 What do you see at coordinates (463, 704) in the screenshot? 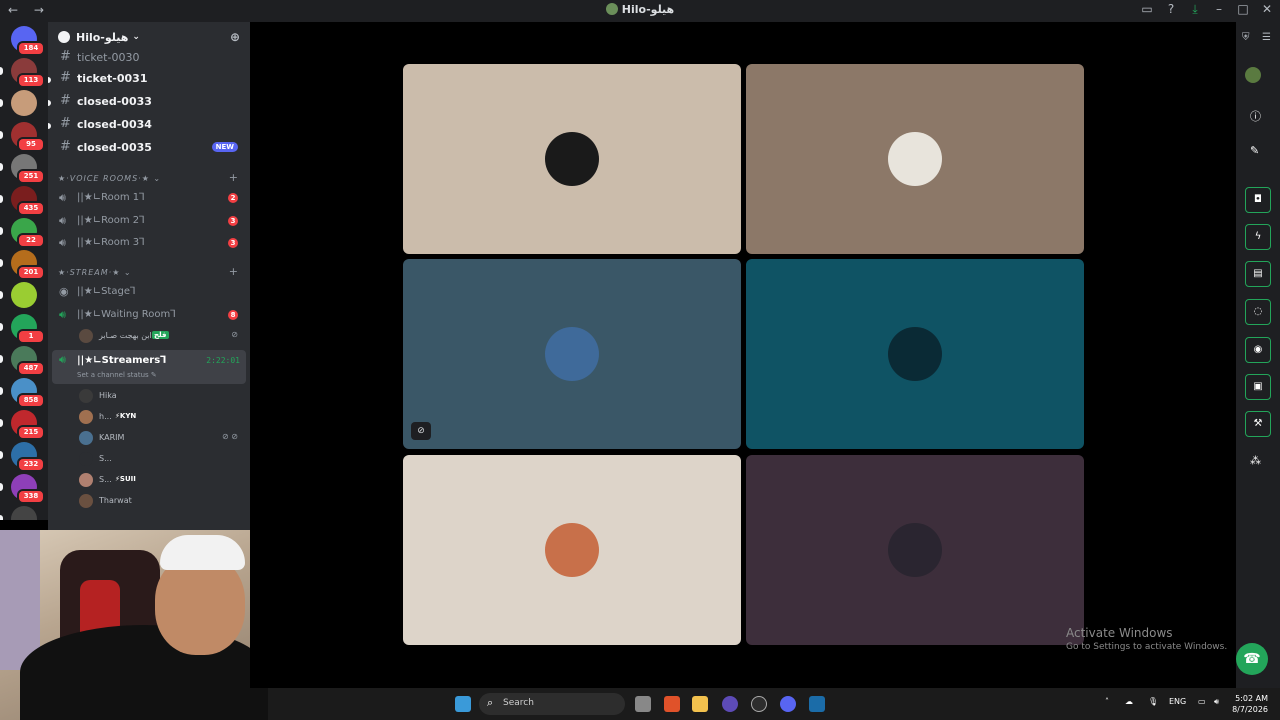
I see `start-icon` at bounding box center [463, 704].